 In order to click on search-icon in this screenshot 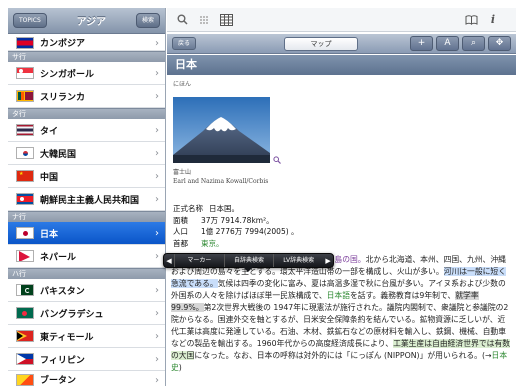, I will do `click(182, 20)`.